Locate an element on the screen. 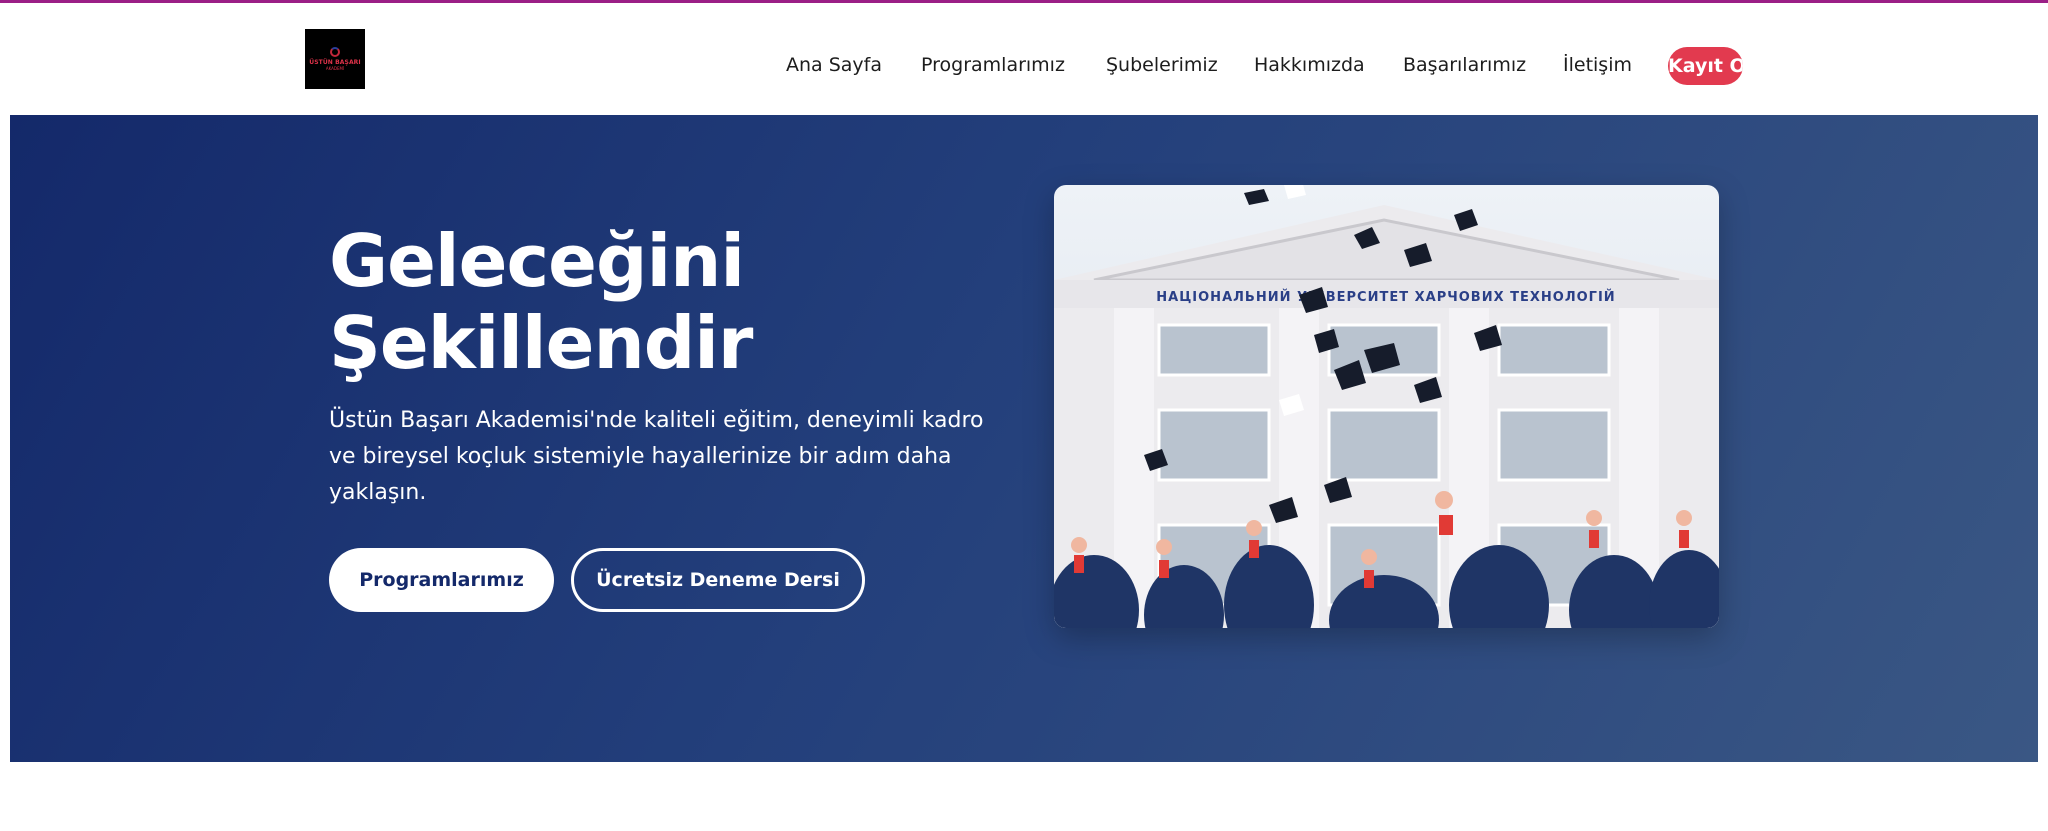  nav-item-about: Hakkımızda is located at coordinates (1309, 65).